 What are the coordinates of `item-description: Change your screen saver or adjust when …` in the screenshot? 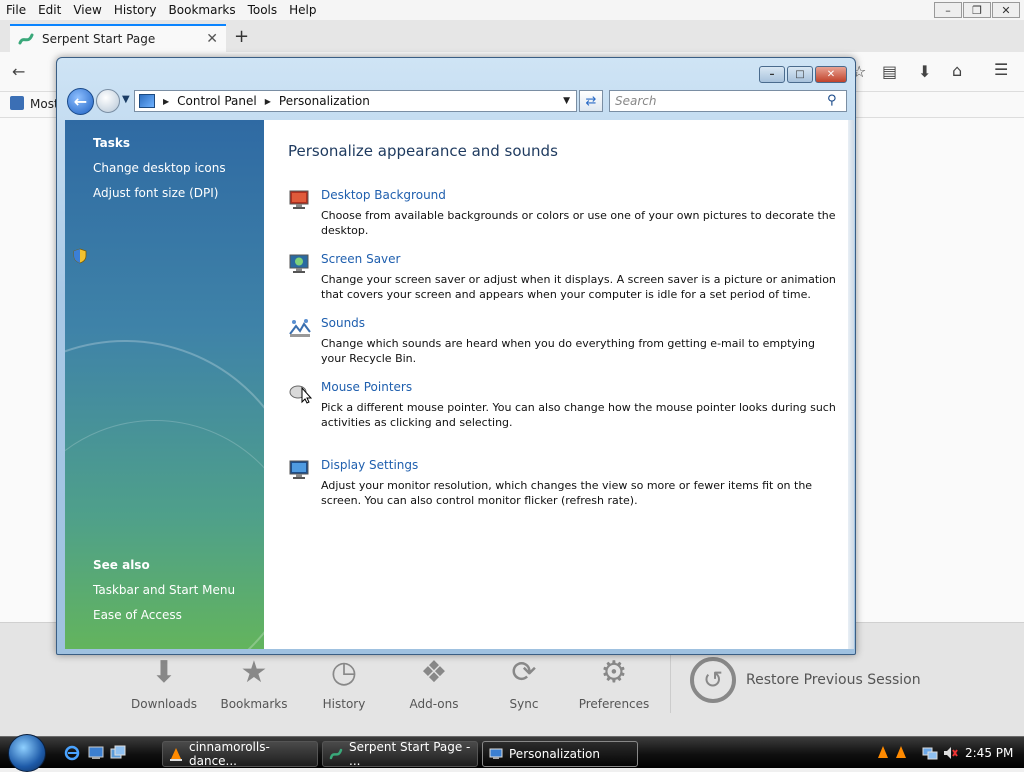 It's located at (578, 287).